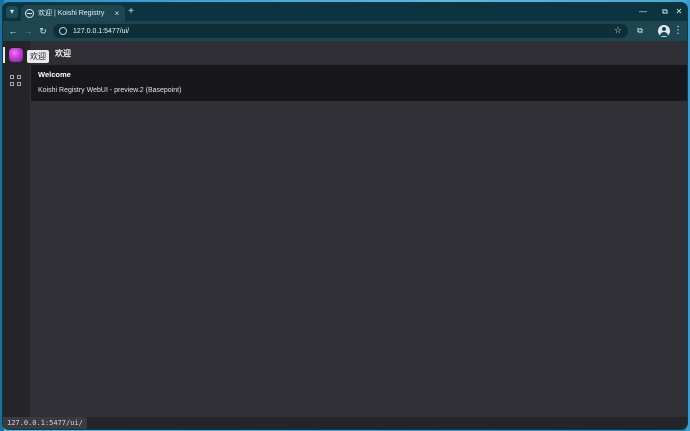  What do you see at coordinates (358, 53) in the screenshot?
I see `page-header: 欢迎` at bounding box center [358, 53].